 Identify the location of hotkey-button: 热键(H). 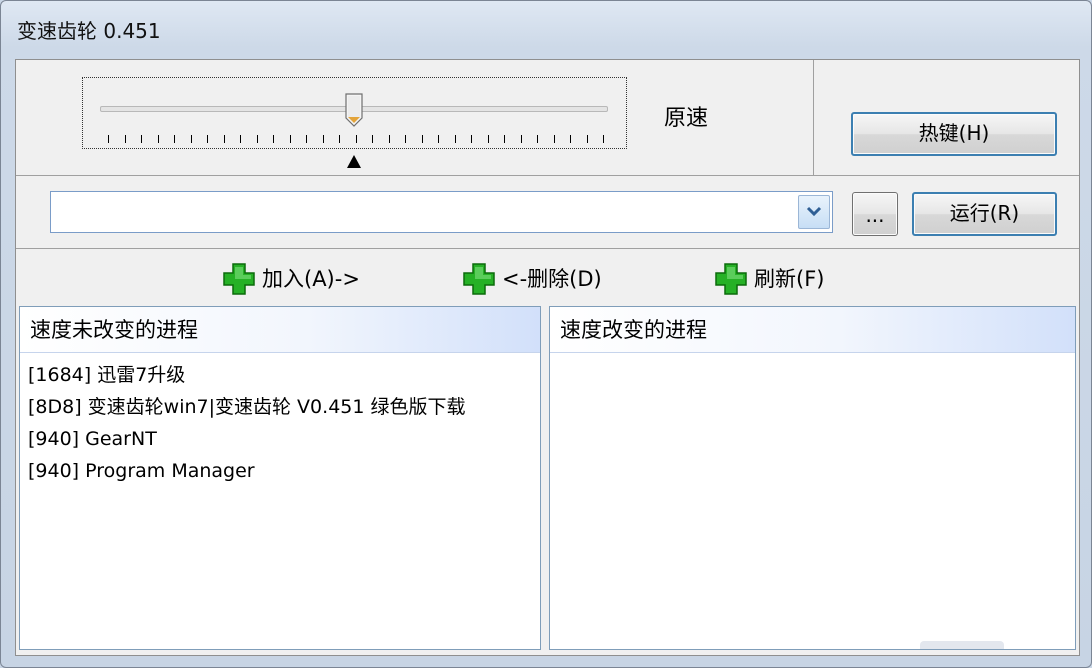
(954, 134).